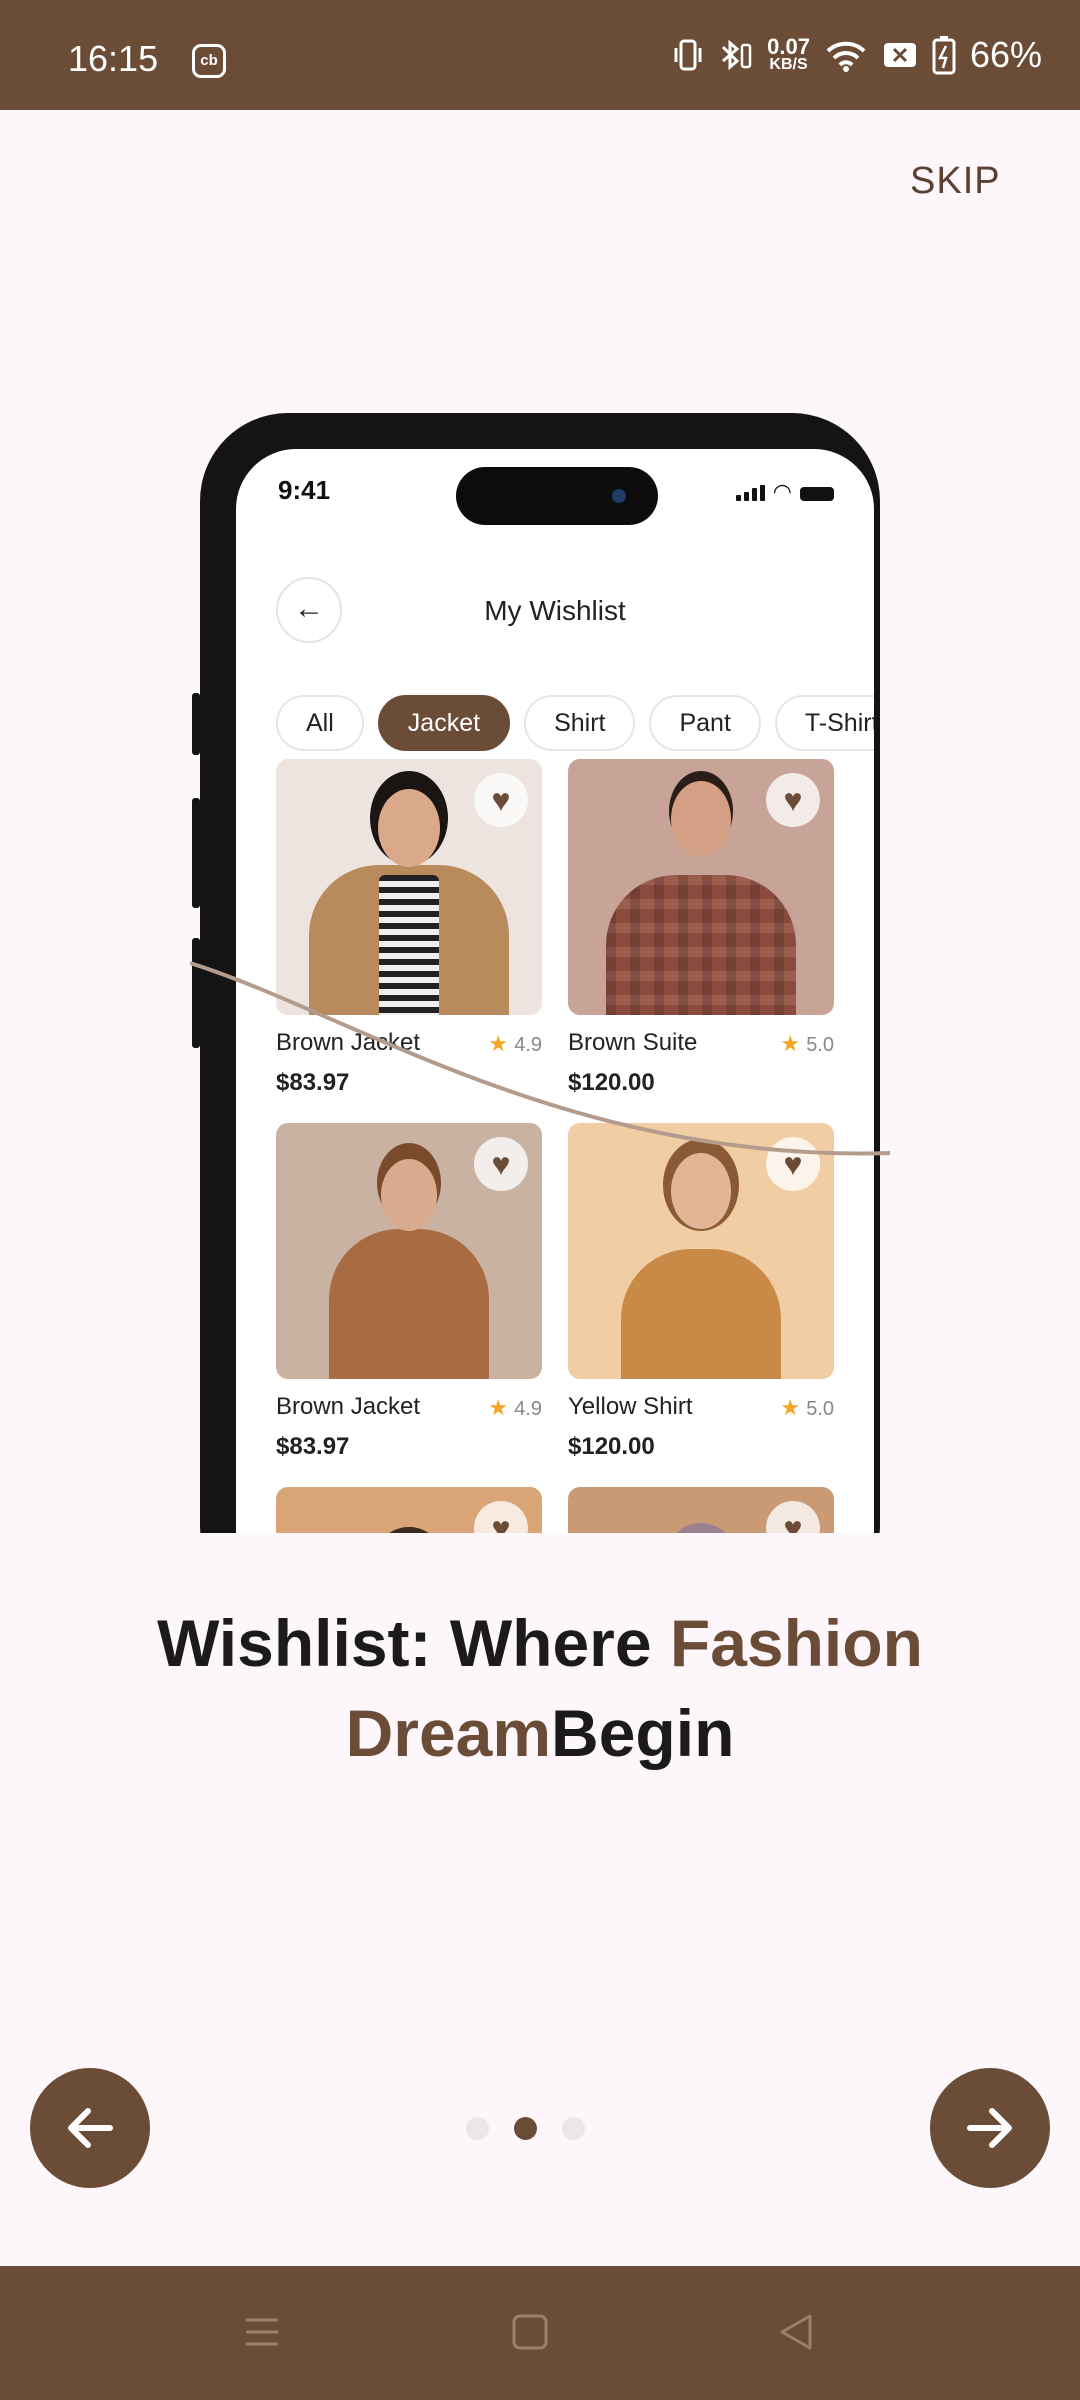  Describe the element at coordinates (955, 181) in the screenshot. I see `skip-button: SKIP` at that location.